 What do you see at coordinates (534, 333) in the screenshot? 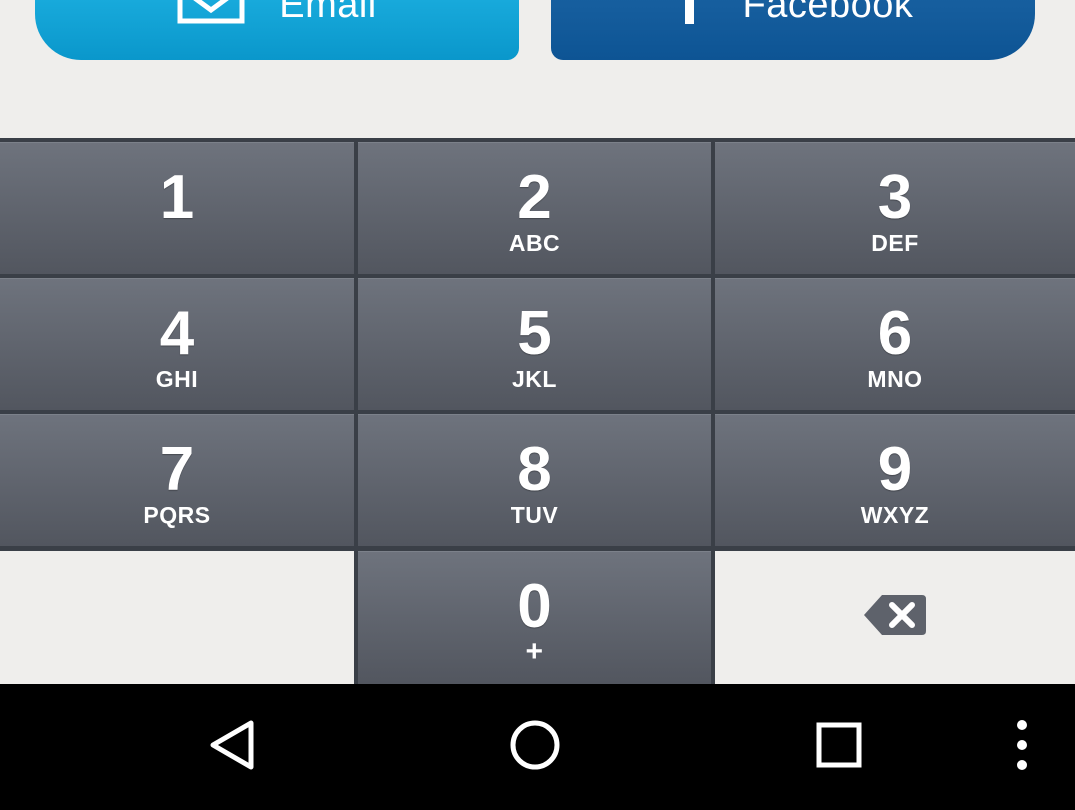
I see `key-digit: 5` at bounding box center [534, 333].